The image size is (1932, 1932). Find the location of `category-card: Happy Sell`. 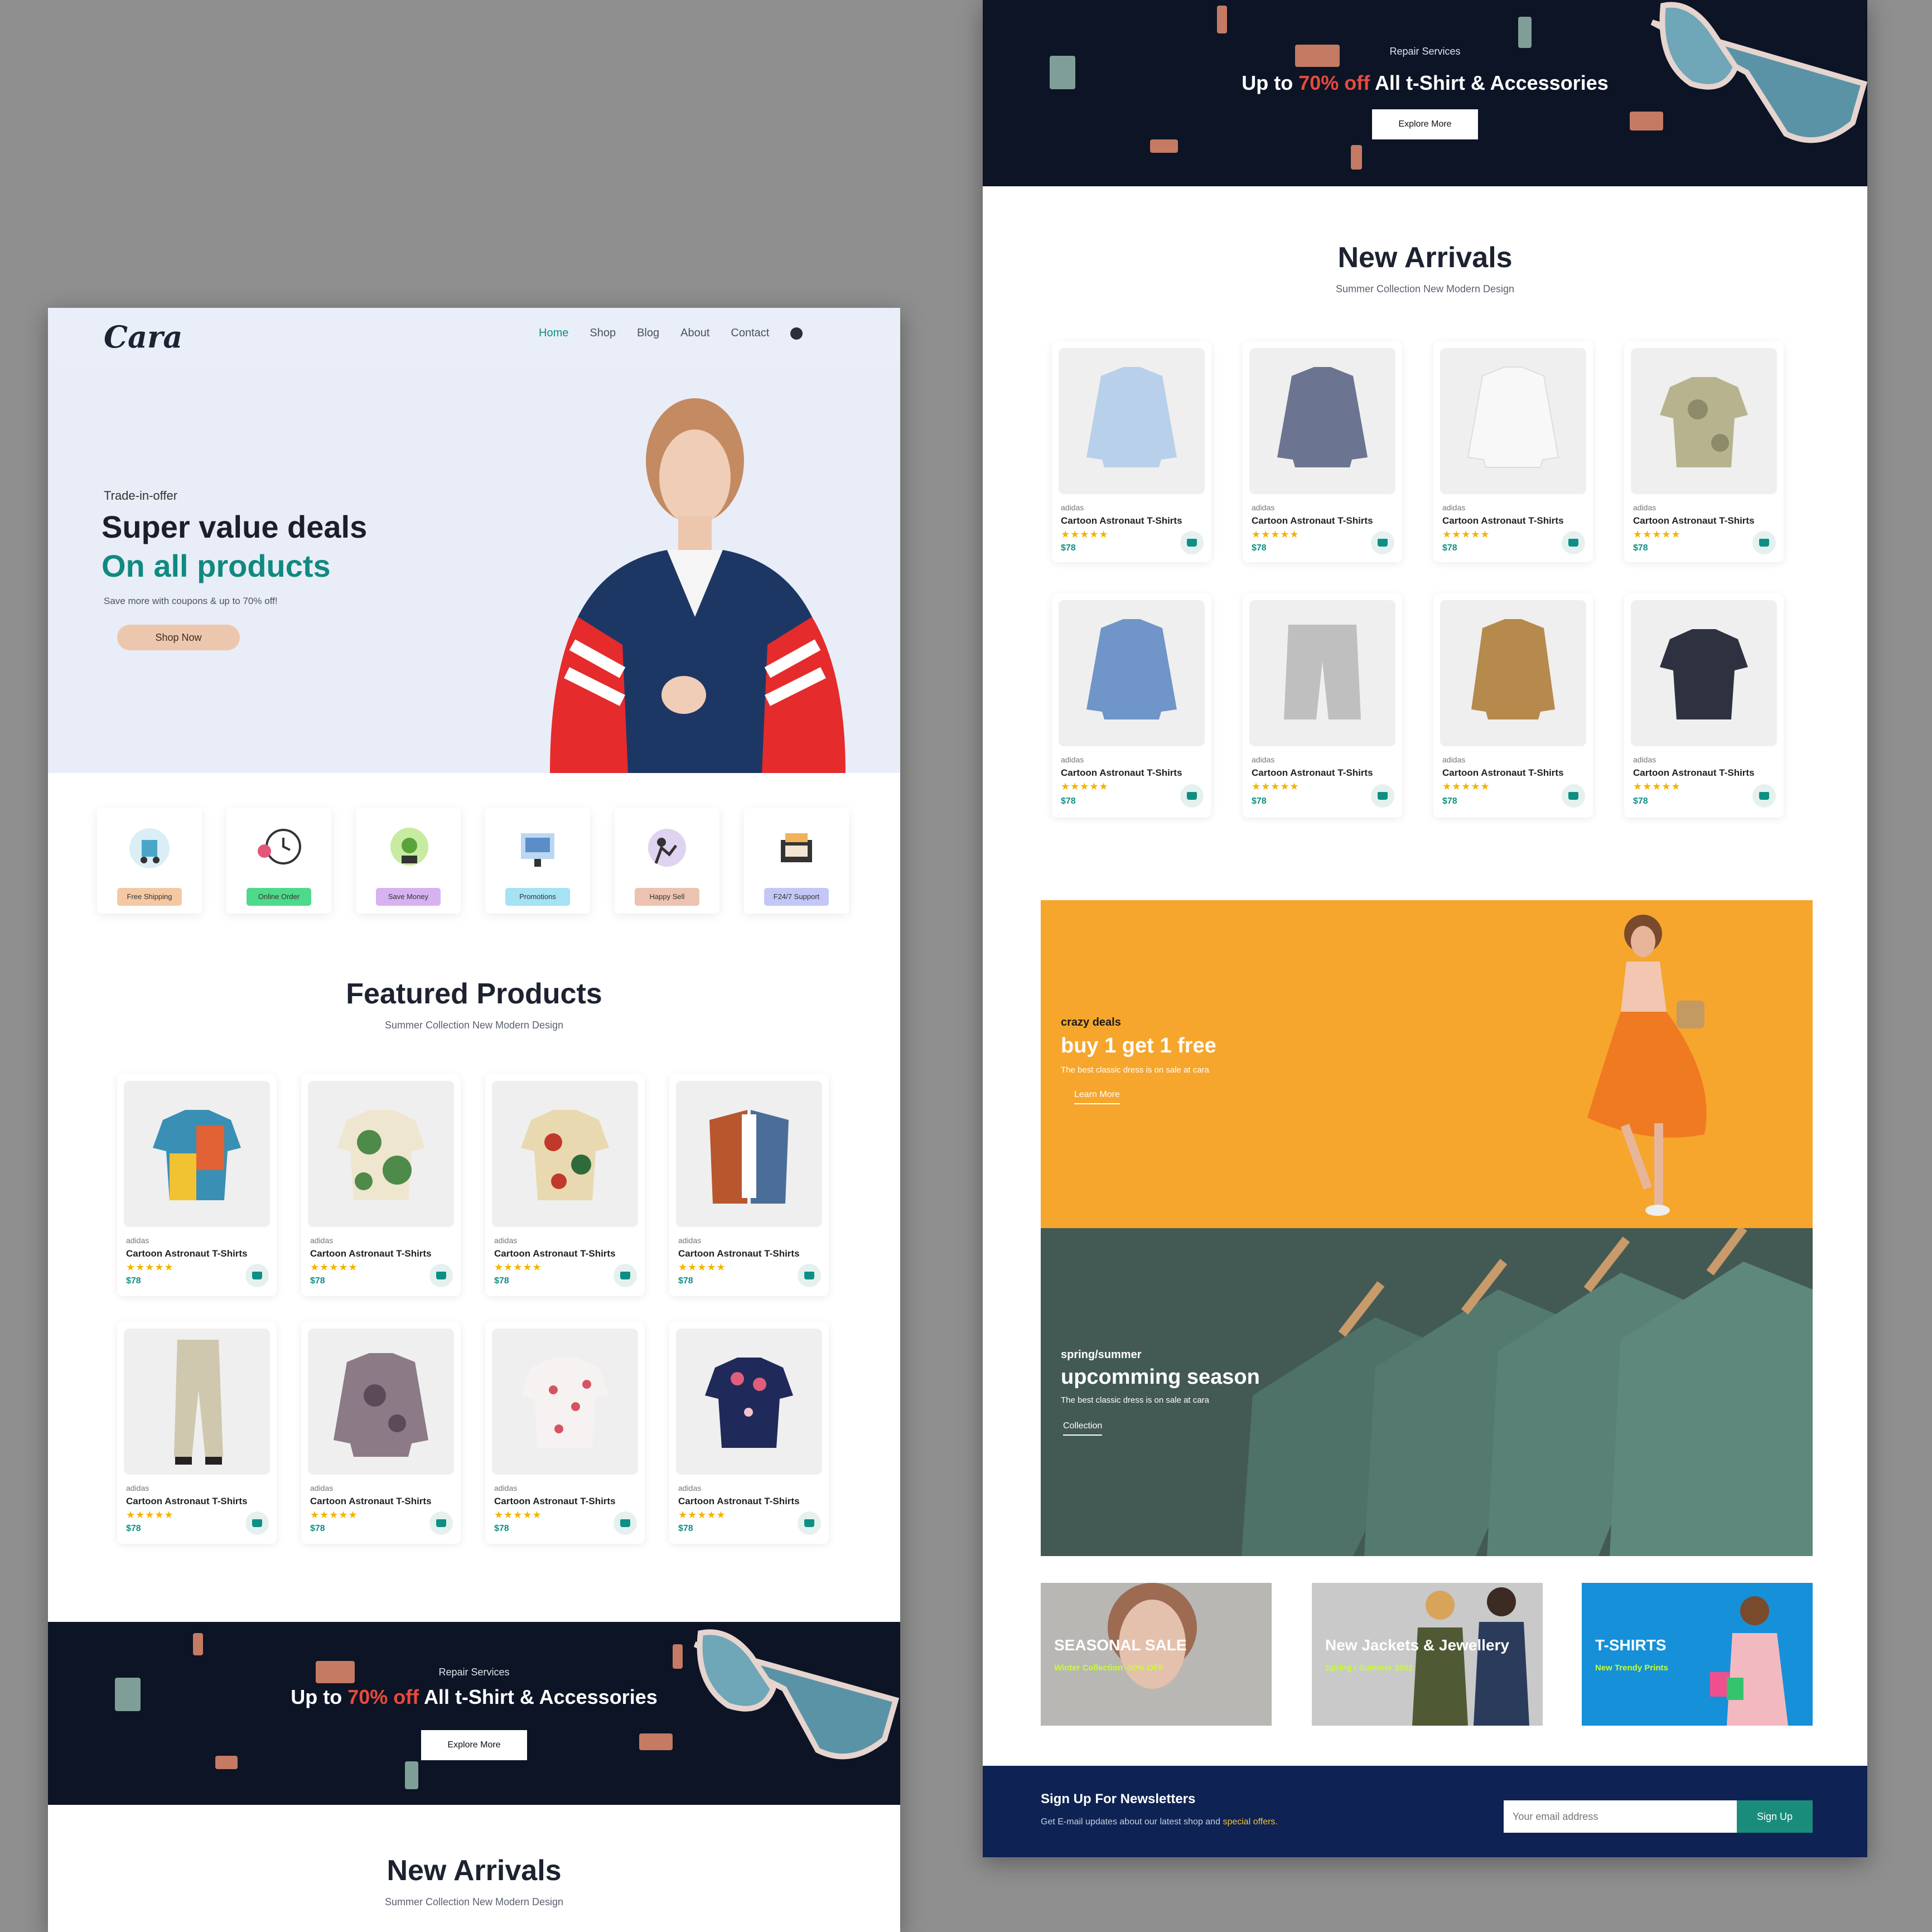

category-card: Happy Sell is located at coordinates (667, 861).